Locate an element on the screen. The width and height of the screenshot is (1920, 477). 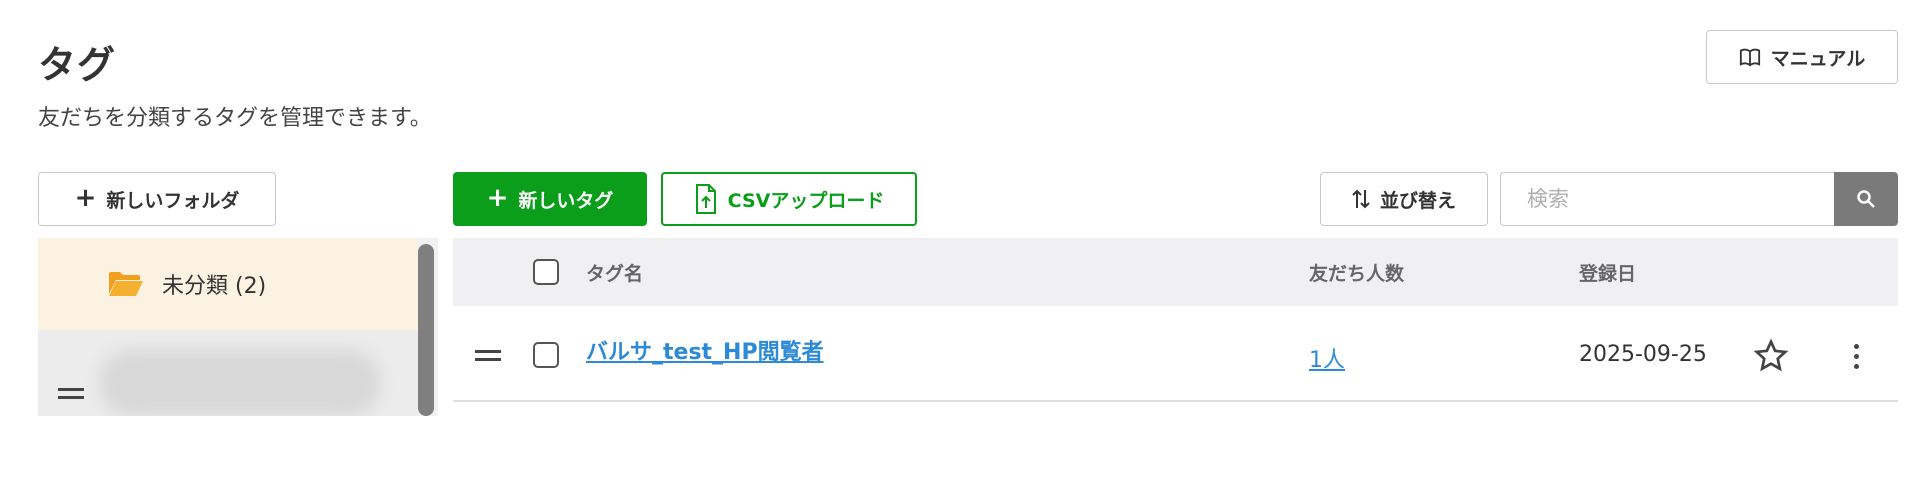
manual-button: マニュアル is located at coordinates (1802, 57).